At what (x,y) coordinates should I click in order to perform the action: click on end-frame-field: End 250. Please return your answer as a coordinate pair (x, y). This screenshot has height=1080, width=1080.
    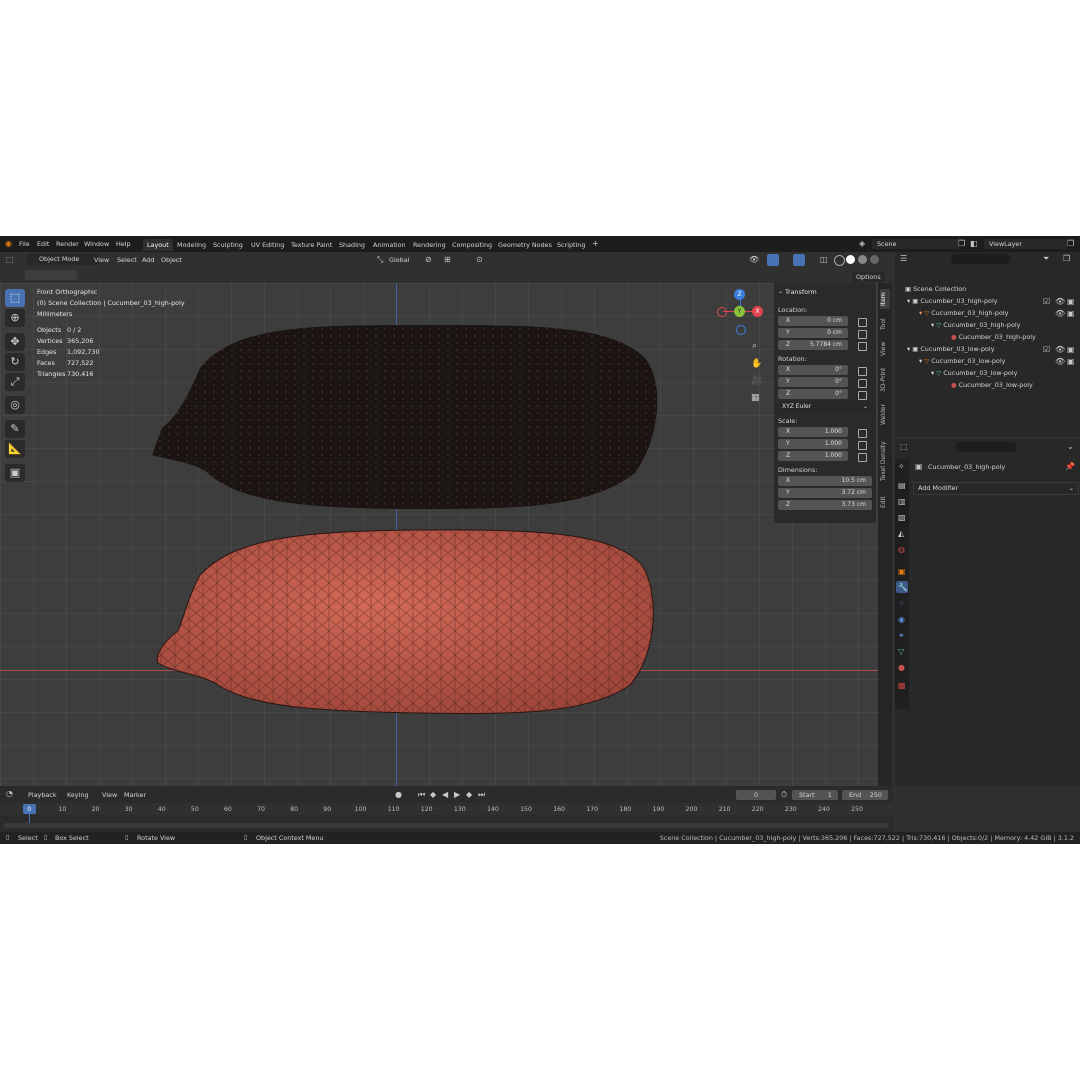
    Looking at the image, I should click on (865, 795).